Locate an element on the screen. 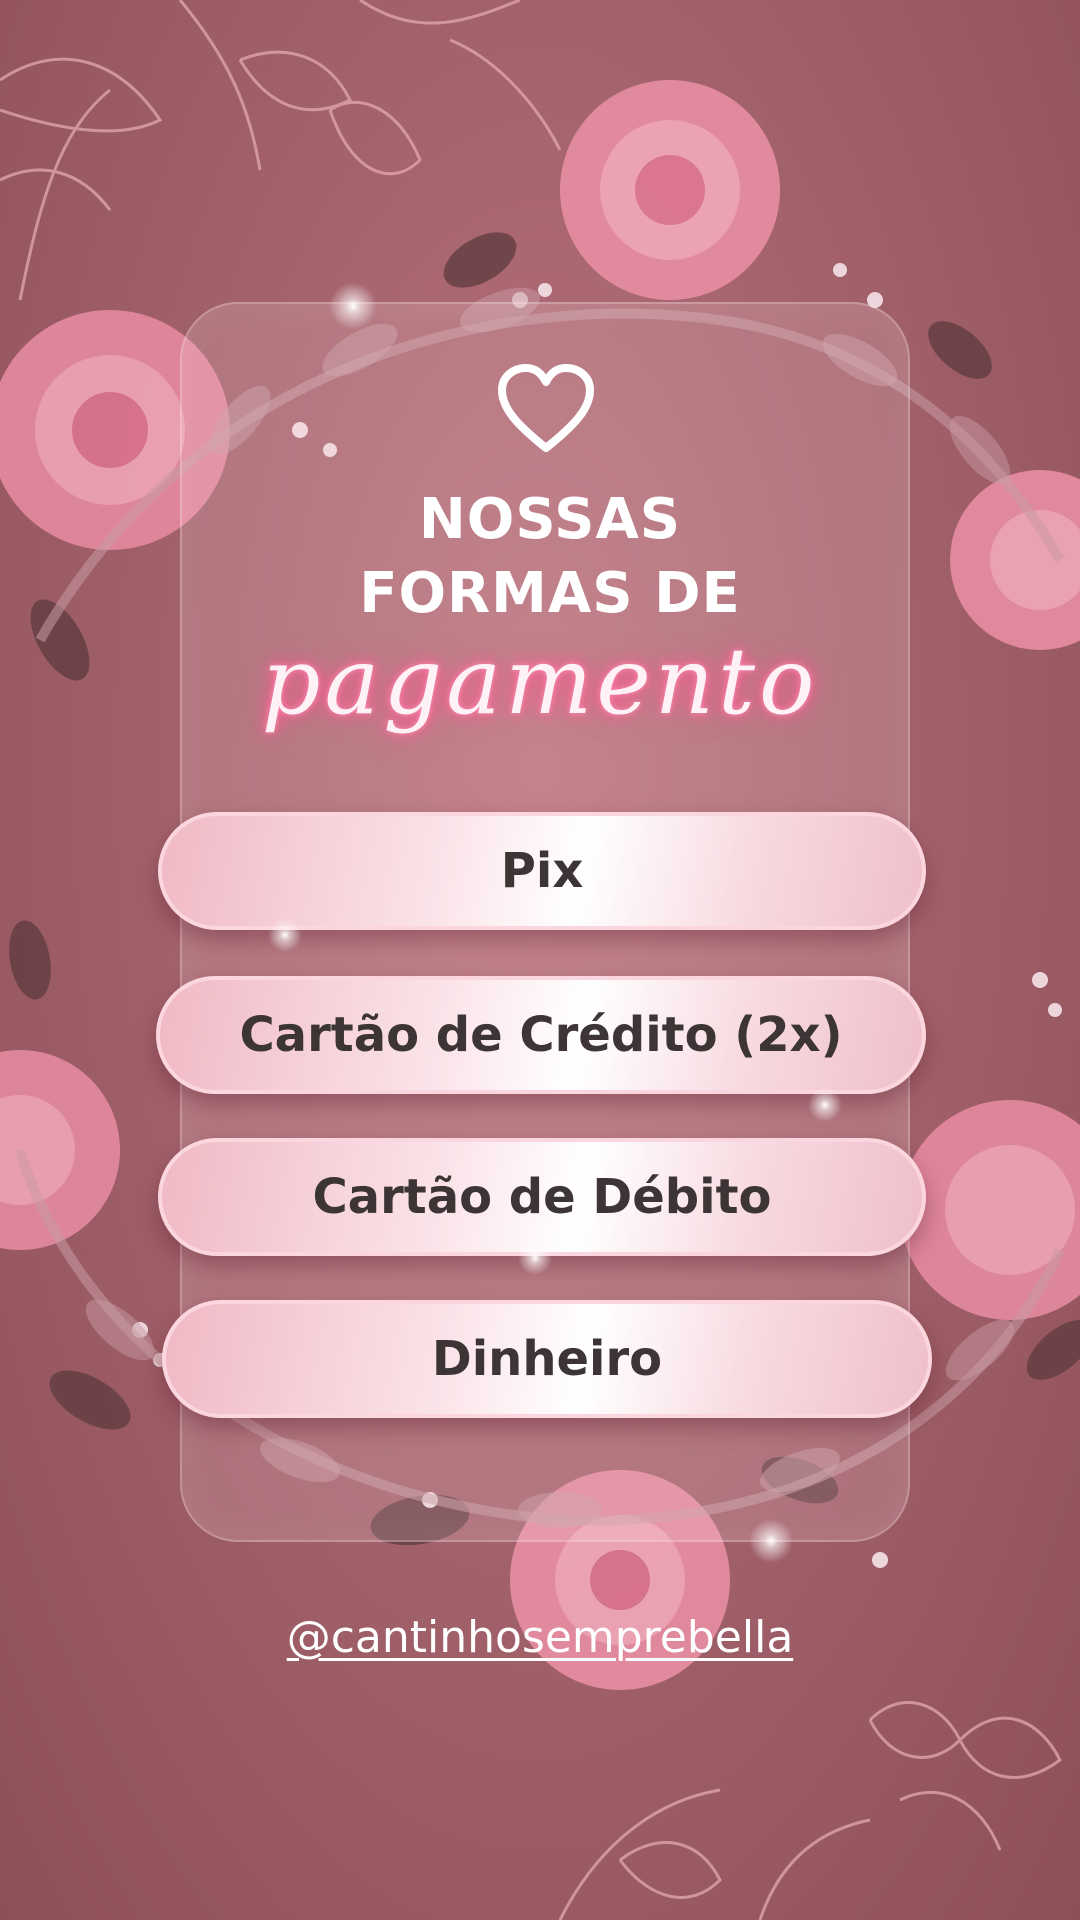 The width and height of the screenshot is (1080, 1920). heading-line-2: FORMAS DE is located at coordinates (550, 593).